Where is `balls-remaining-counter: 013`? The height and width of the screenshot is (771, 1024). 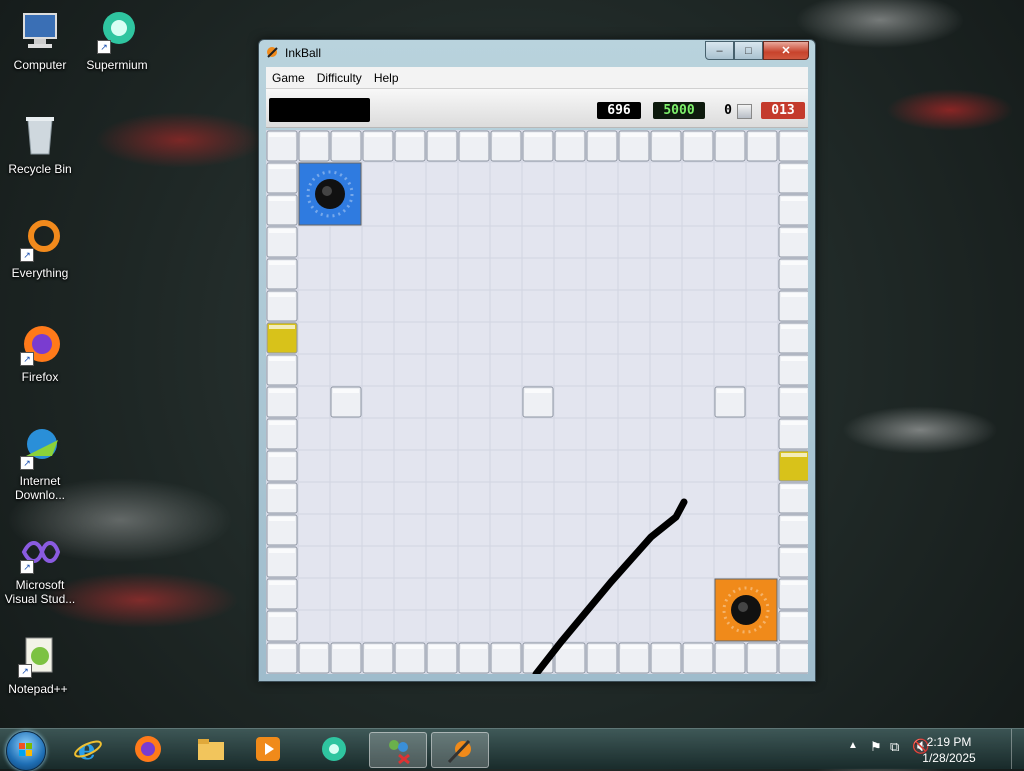 balls-remaining-counter: 013 is located at coordinates (783, 110).